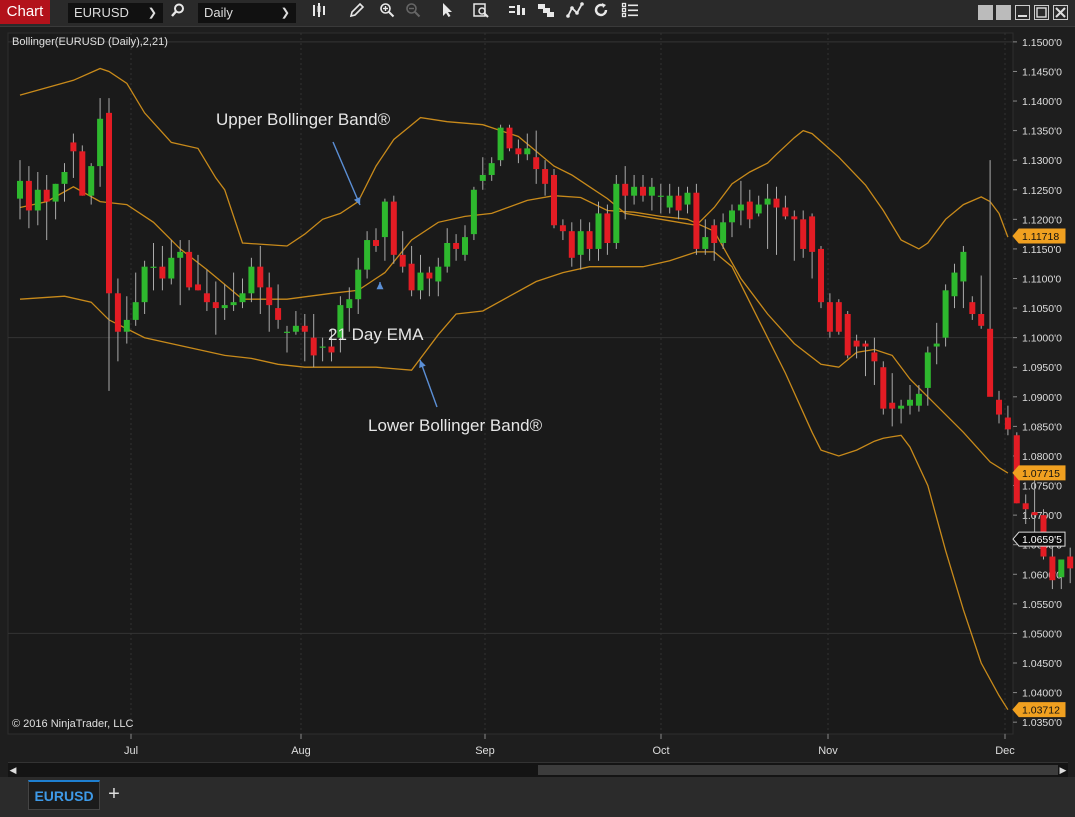 This screenshot has width=1075, height=817. I want to click on chevron-down-icon: ❯, so click(152, 13).